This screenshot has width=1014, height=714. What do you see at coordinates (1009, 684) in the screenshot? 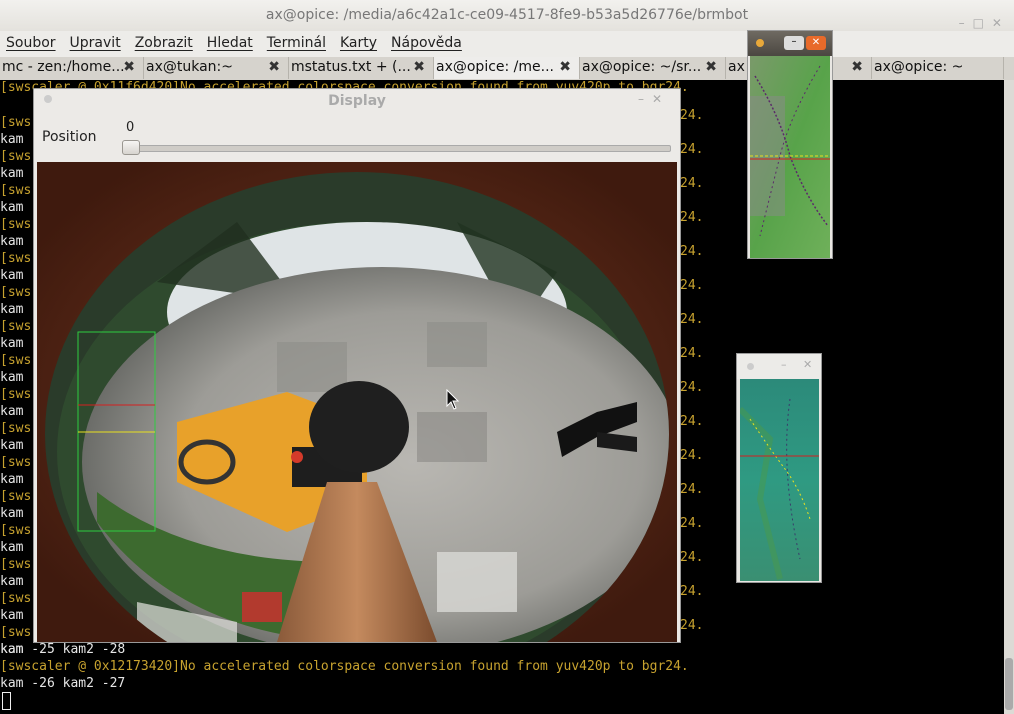
I see `scrollbar-thumb` at bounding box center [1009, 684].